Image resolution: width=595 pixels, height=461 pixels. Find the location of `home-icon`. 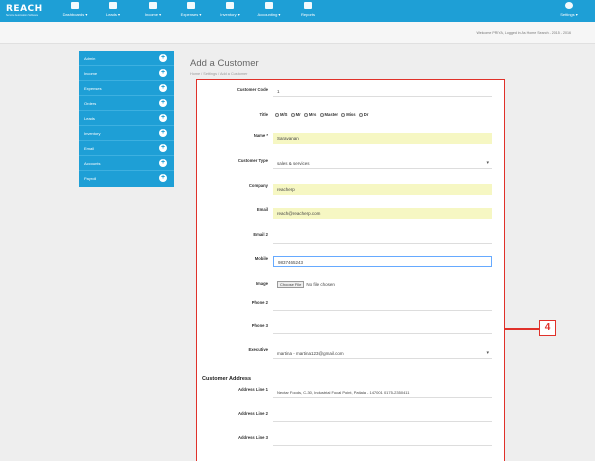

home-icon is located at coordinates (75, 5).